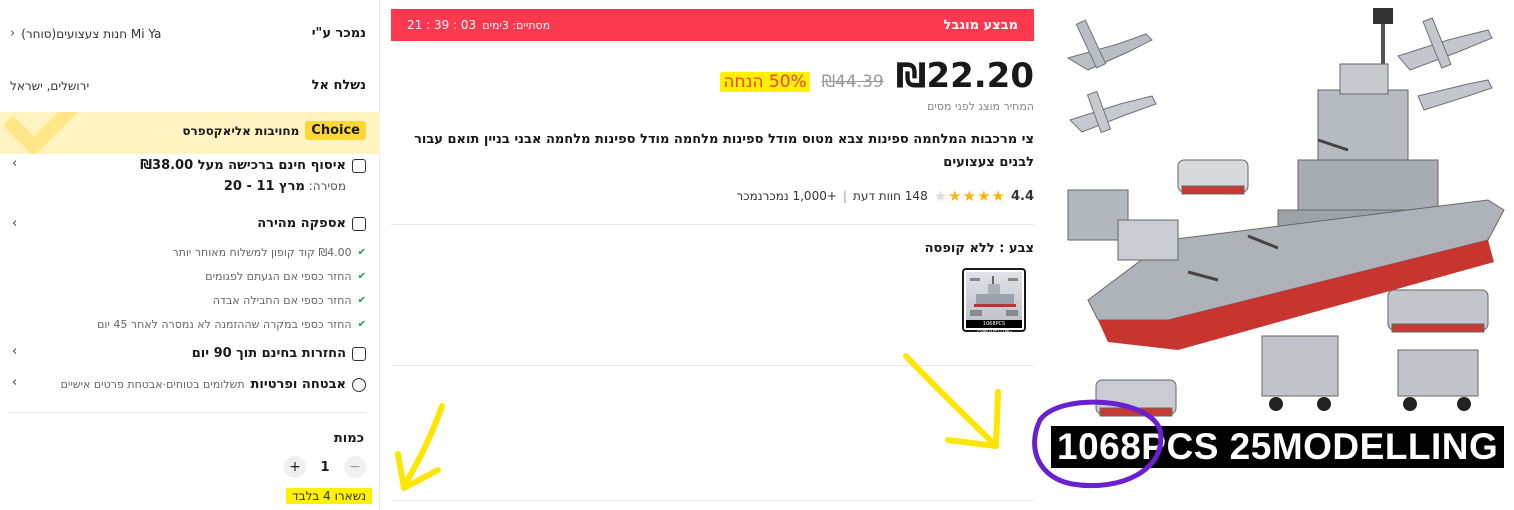 The width and height of the screenshot is (1514, 510). I want to click on quantity-label: כמות, so click(348, 438).